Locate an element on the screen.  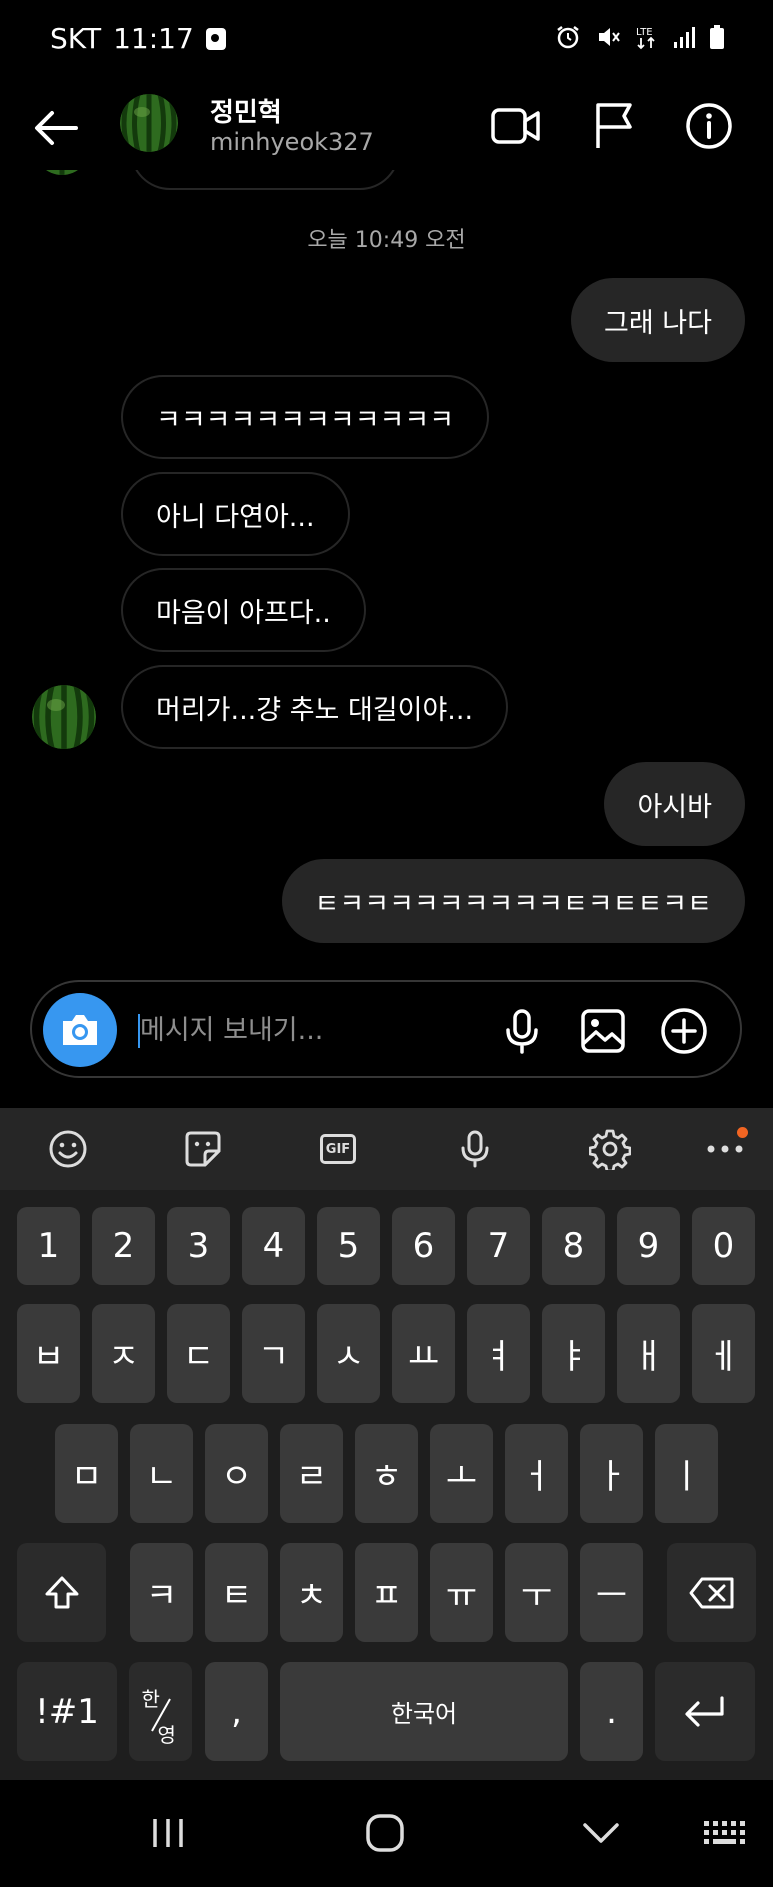
comma-key: , is located at coordinates (236, 1711).